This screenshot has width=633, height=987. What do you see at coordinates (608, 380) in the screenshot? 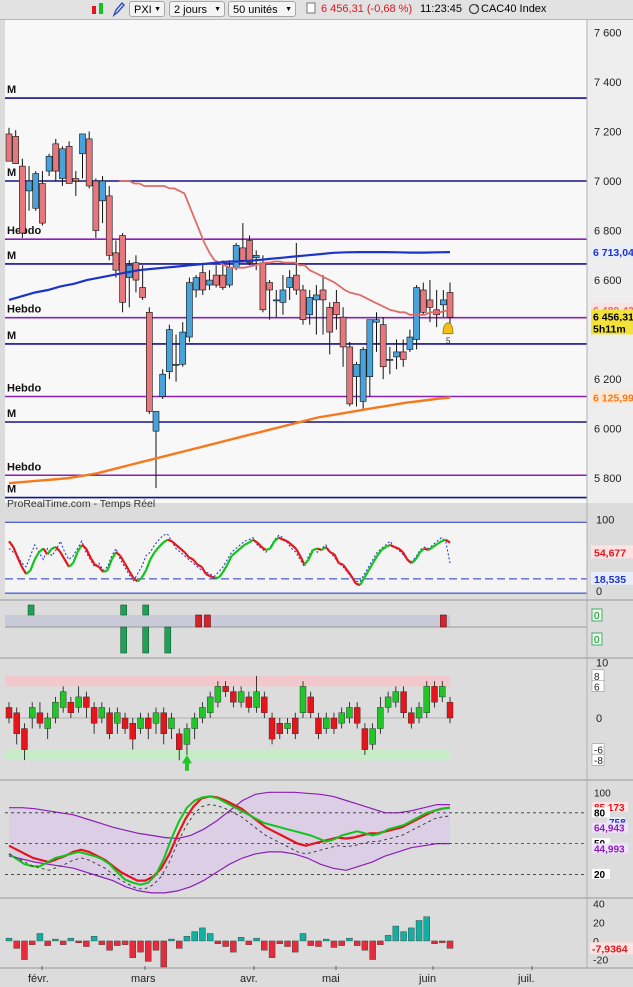
I see `y-tick-label: 6 200` at bounding box center [608, 380].